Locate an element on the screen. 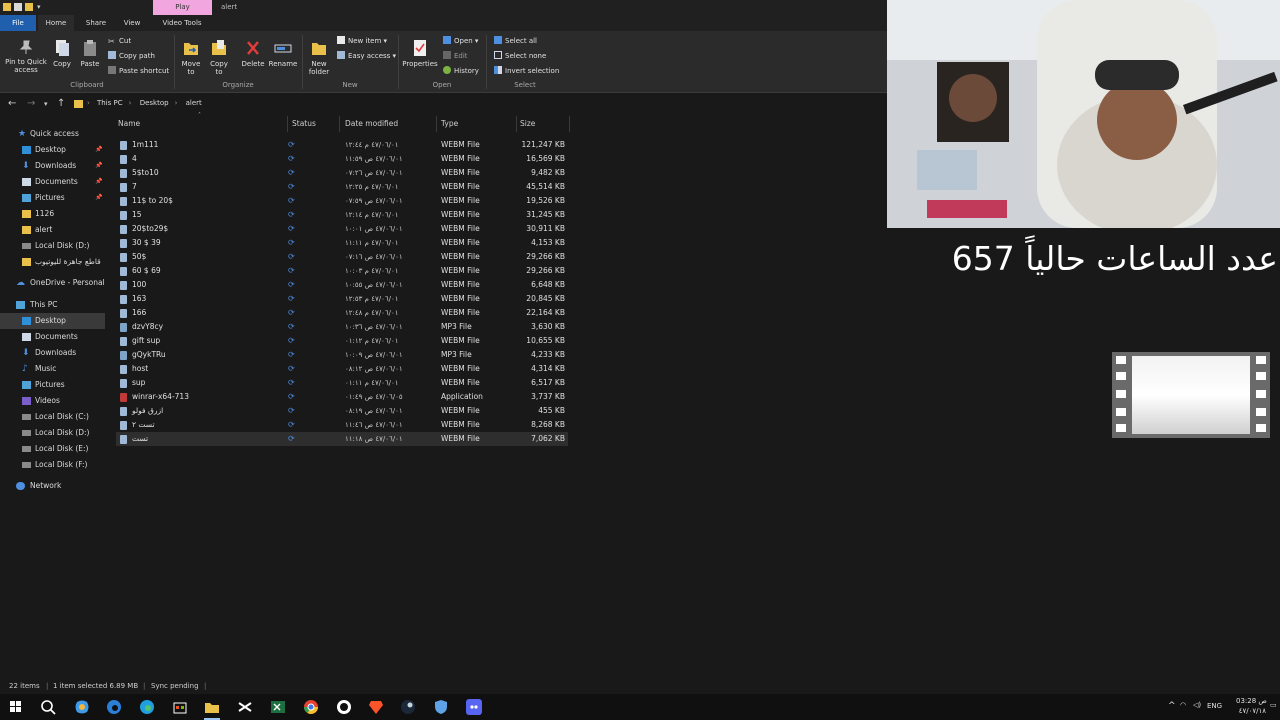  breadcrumb-alert: alert is located at coordinates (194, 103).